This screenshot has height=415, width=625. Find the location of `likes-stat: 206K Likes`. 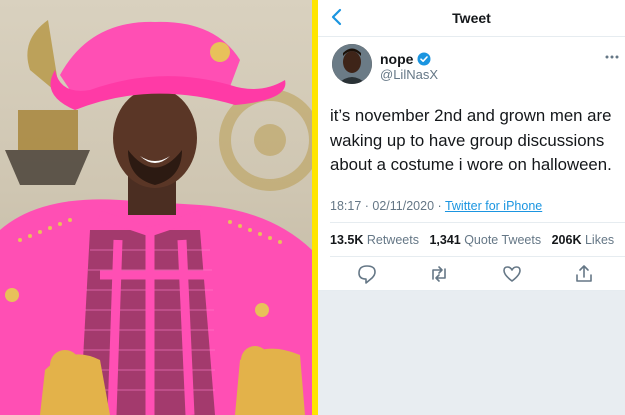

likes-stat: 206K Likes is located at coordinates (583, 240).